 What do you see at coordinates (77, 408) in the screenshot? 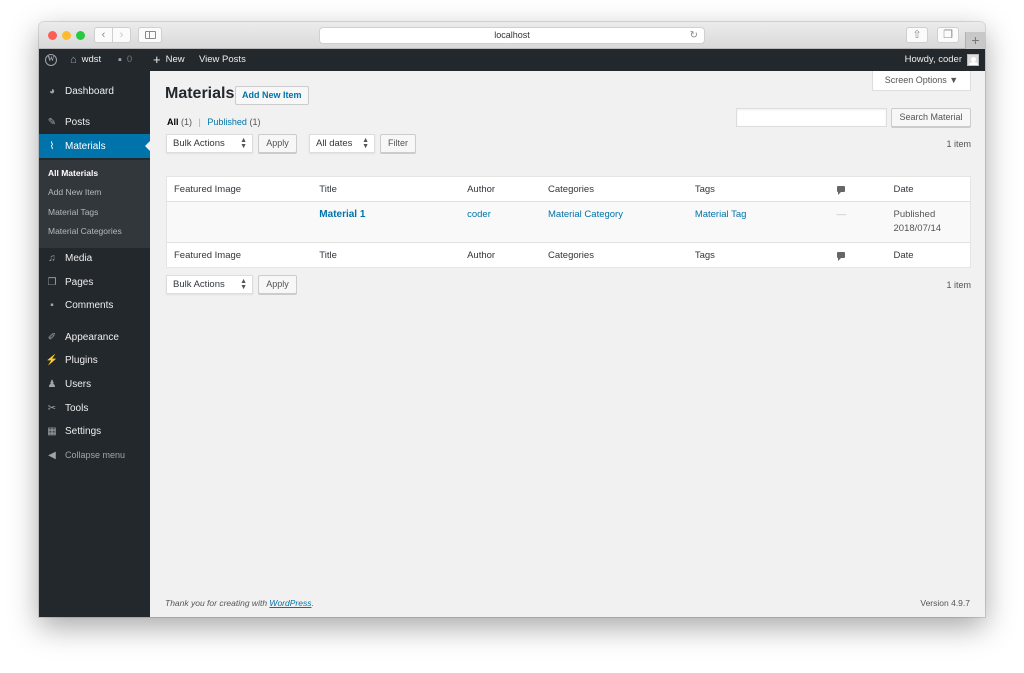
I see `menu-item-label: Tools` at bounding box center [77, 408].